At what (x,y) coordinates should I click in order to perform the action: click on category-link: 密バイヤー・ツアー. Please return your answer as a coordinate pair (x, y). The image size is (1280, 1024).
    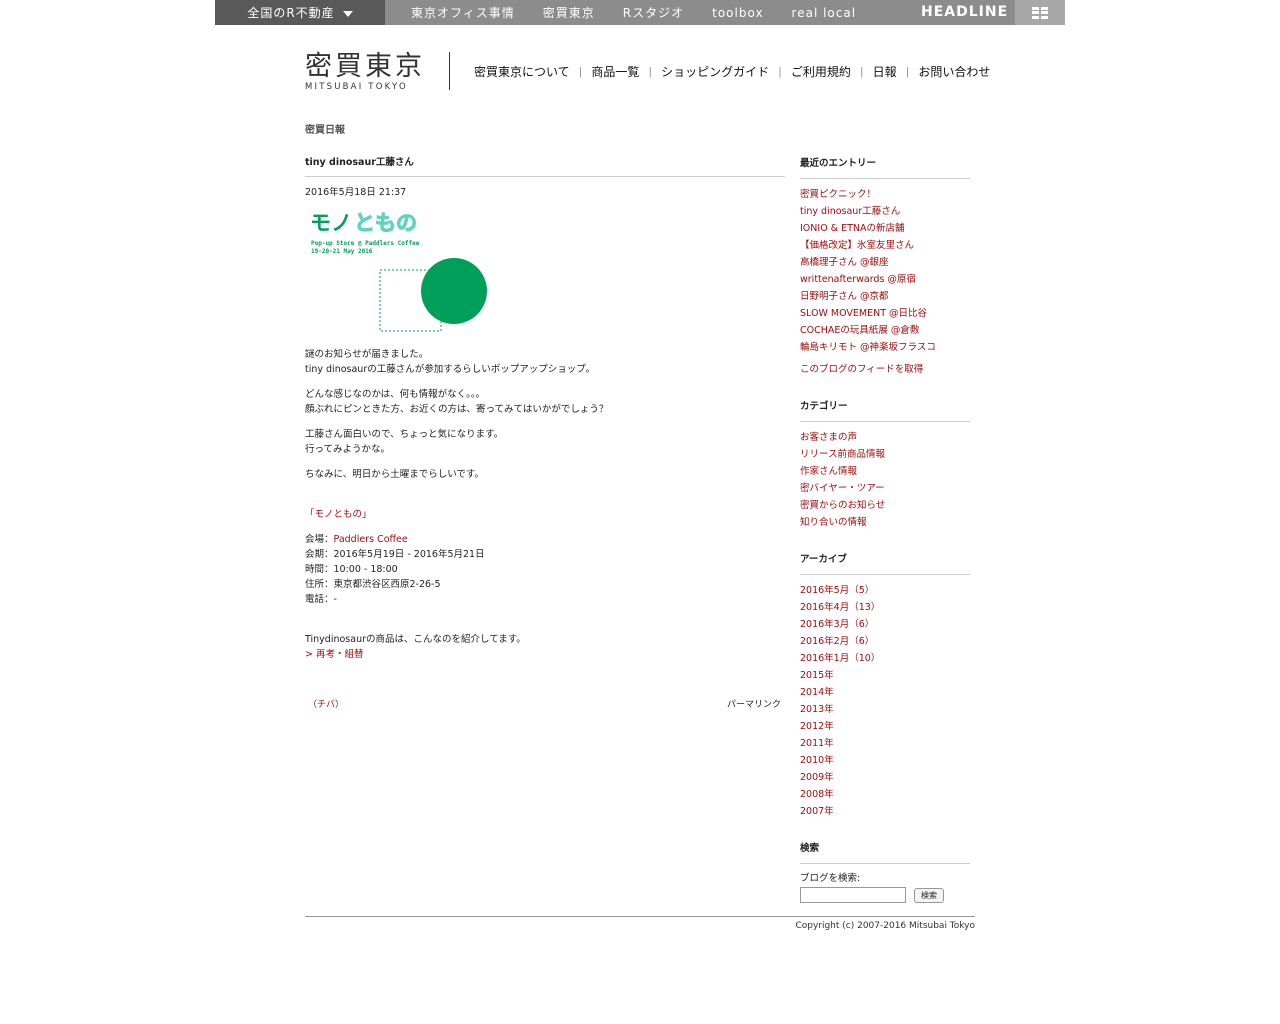
    Looking at the image, I should click on (885, 488).